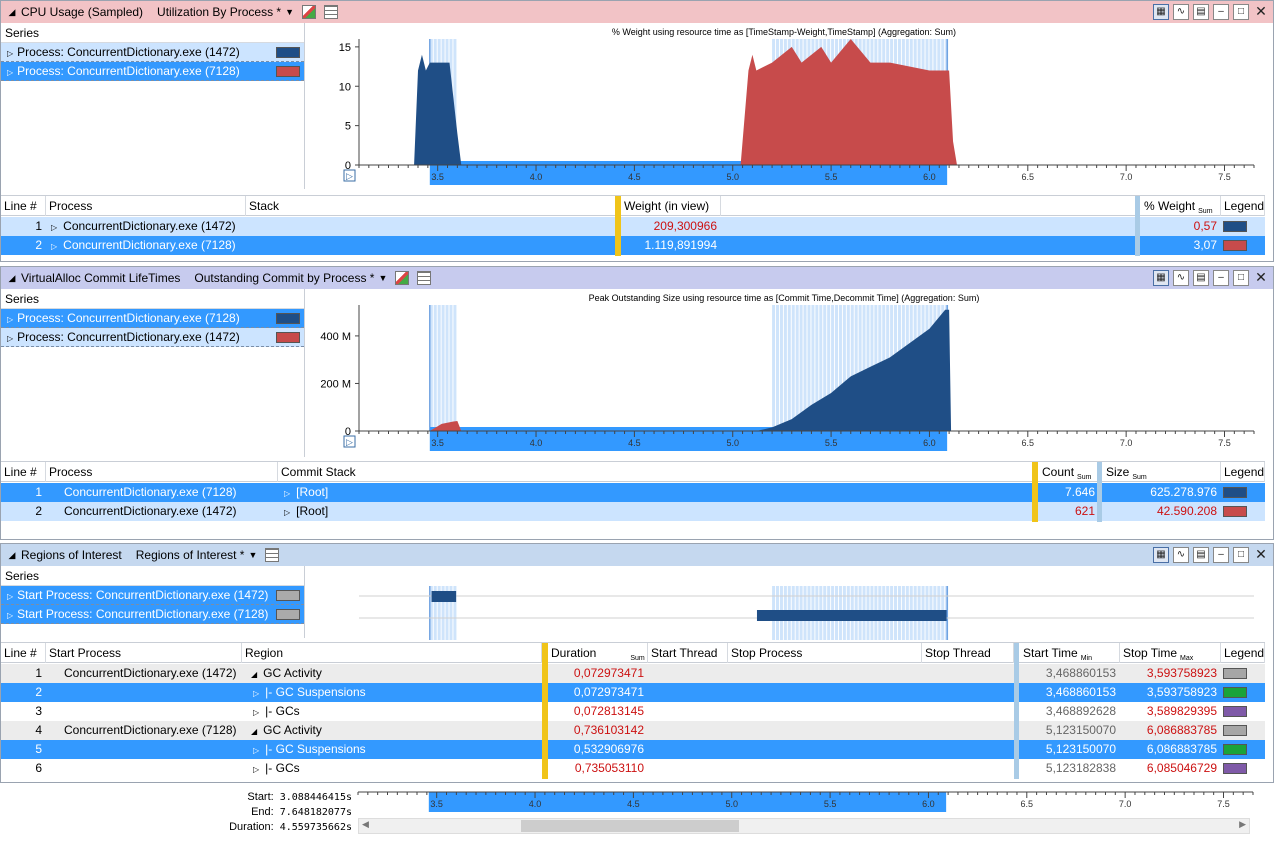 The height and width of the screenshot is (841, 1274). Describe the element at coordinates (284, 278) in the screenshot. I see `preset-dropdown: Outstanding Commit by Process *` at that location.